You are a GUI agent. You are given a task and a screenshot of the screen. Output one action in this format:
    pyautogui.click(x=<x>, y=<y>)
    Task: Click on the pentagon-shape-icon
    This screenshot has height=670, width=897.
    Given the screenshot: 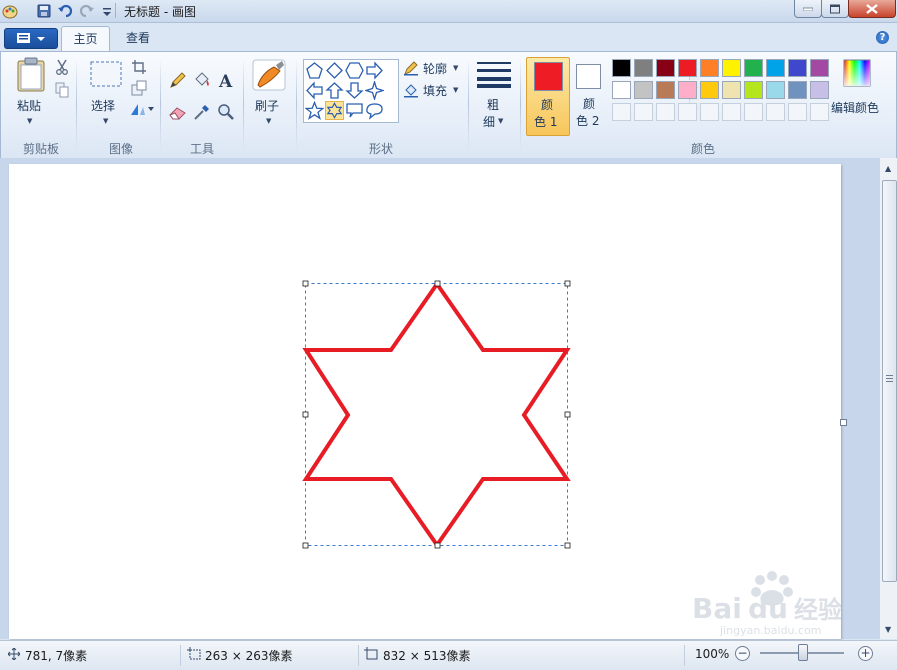 What is the action you would take?
    pyautogui.click(x=314, y=70)
    